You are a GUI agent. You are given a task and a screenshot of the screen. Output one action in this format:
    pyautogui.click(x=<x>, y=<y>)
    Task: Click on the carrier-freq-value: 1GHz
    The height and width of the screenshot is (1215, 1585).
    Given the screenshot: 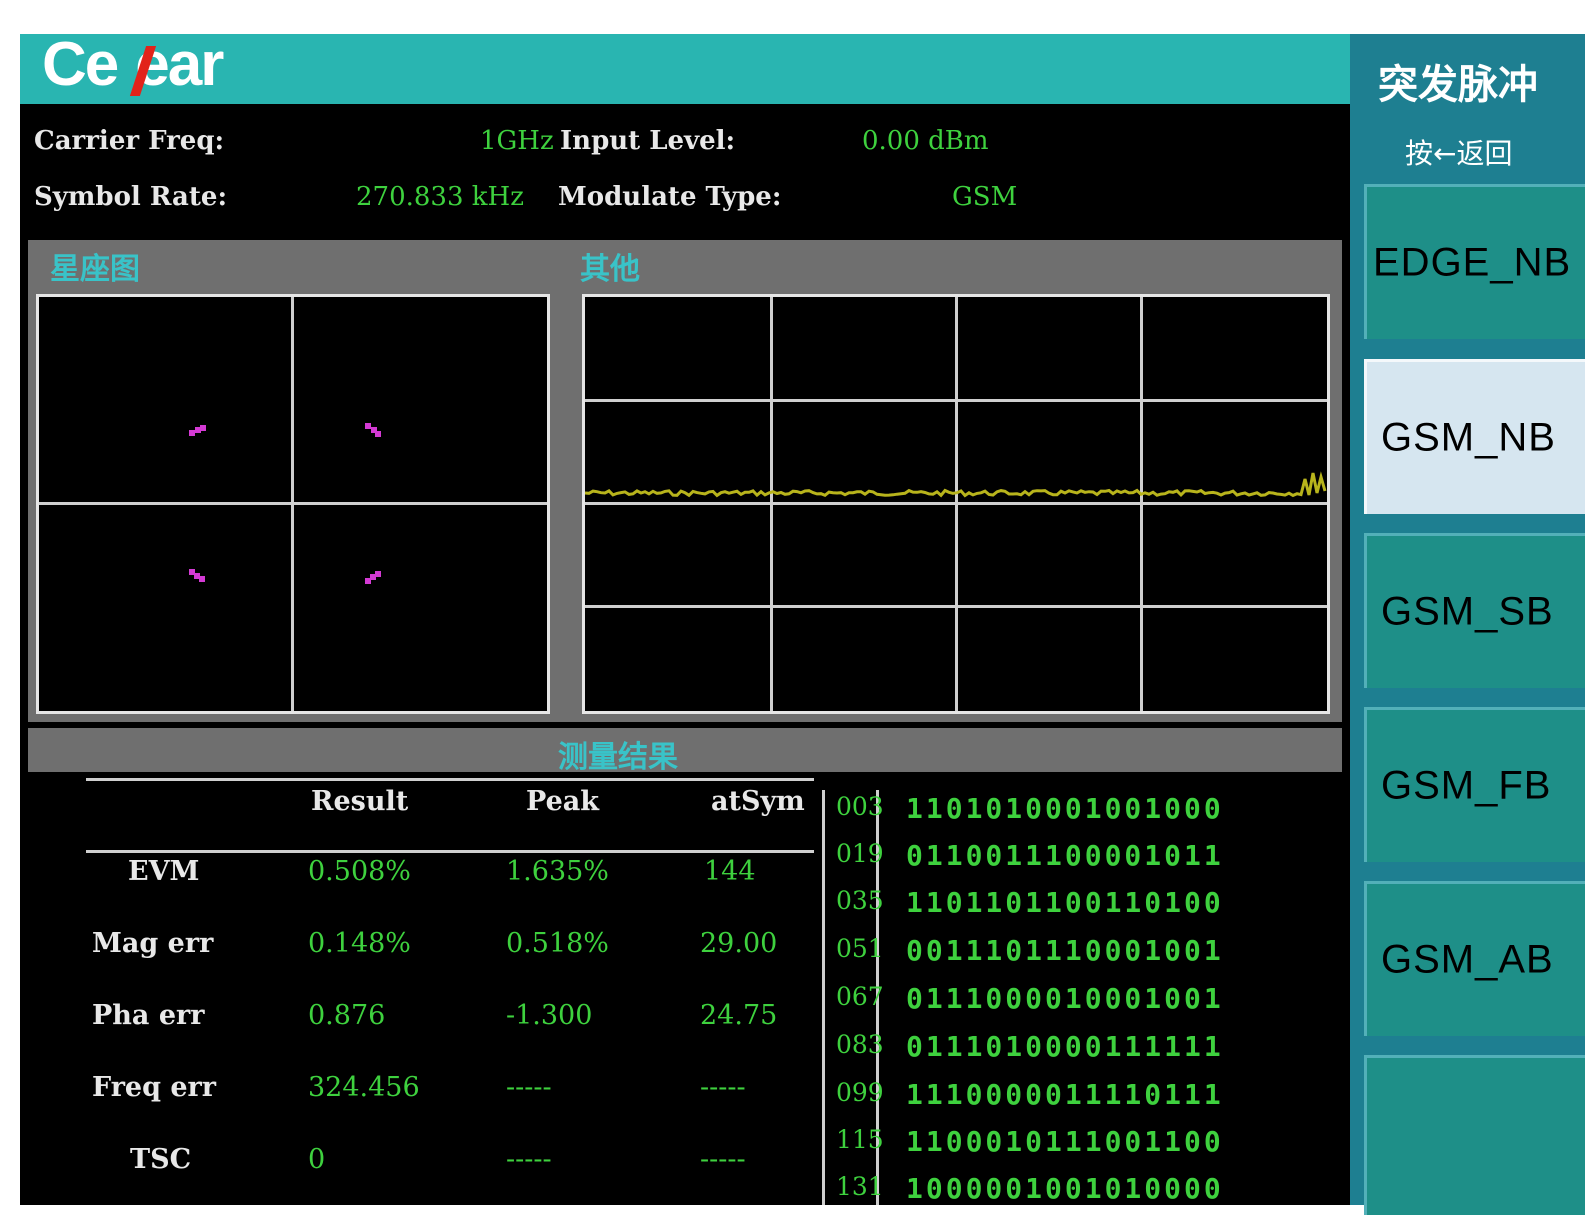 What is the action you would take?
    pyautogui.click(x=517, y=141)
    